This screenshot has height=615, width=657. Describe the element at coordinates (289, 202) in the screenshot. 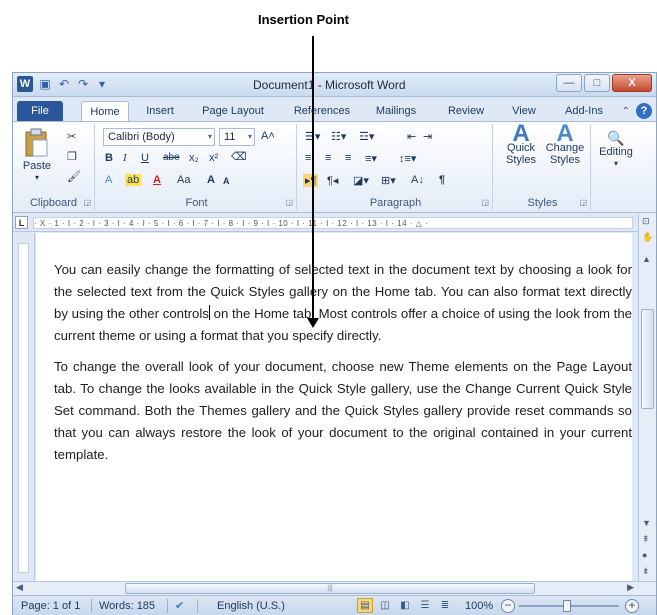

I see `font-launcher-icon: ◲` at that location.